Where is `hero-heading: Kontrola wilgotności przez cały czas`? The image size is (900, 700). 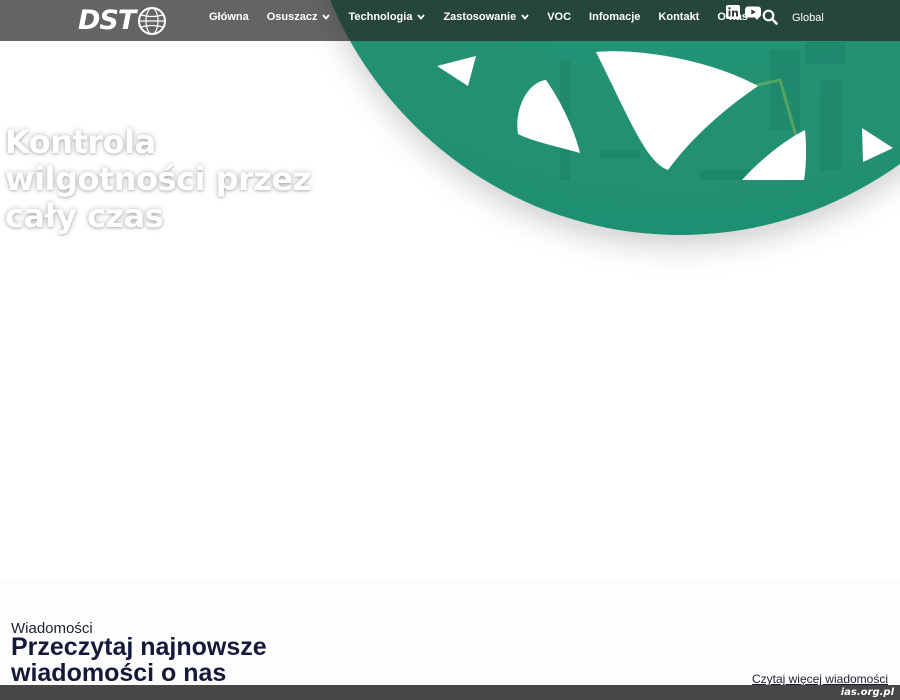
hero-heading: Kontrola wilgotności przez cały czas is located at coordinates (170, 179).